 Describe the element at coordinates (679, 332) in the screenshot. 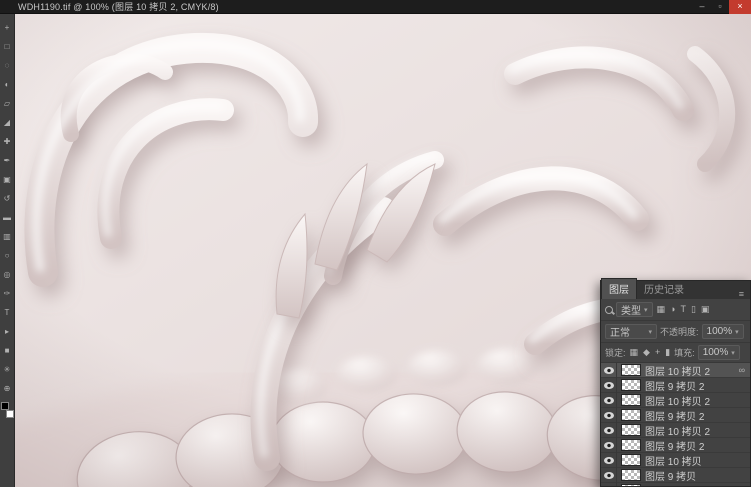

I see `opacity-label: 不透明度:` at that location.